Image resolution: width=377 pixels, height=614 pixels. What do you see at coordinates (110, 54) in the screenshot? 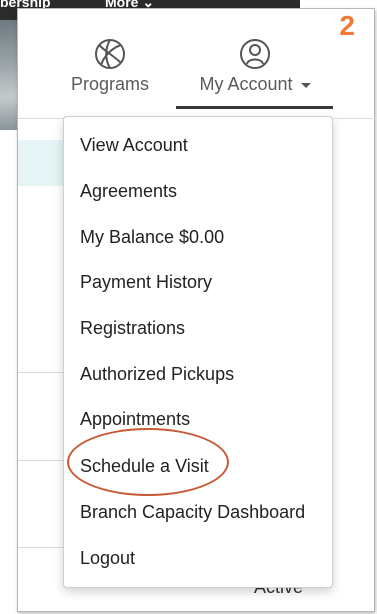
I see `basketball-icon` at bounding box center [110, 54].